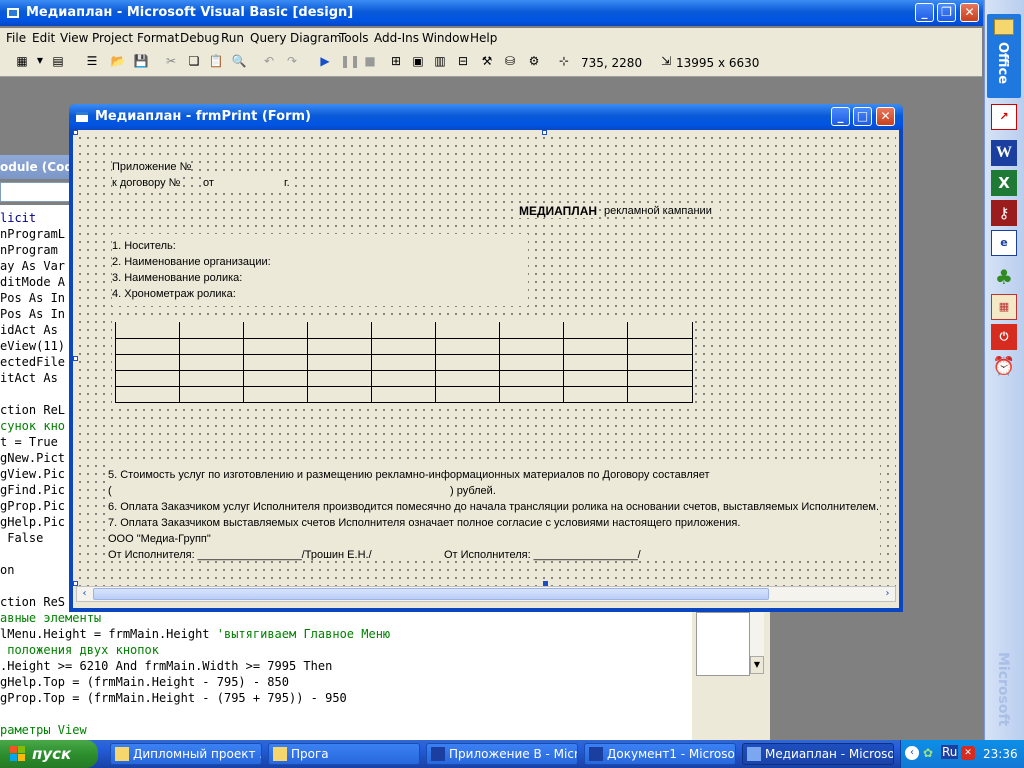 The image size is (1024, 768). I want to click on language-indicator: Ru, so click(950, 752).